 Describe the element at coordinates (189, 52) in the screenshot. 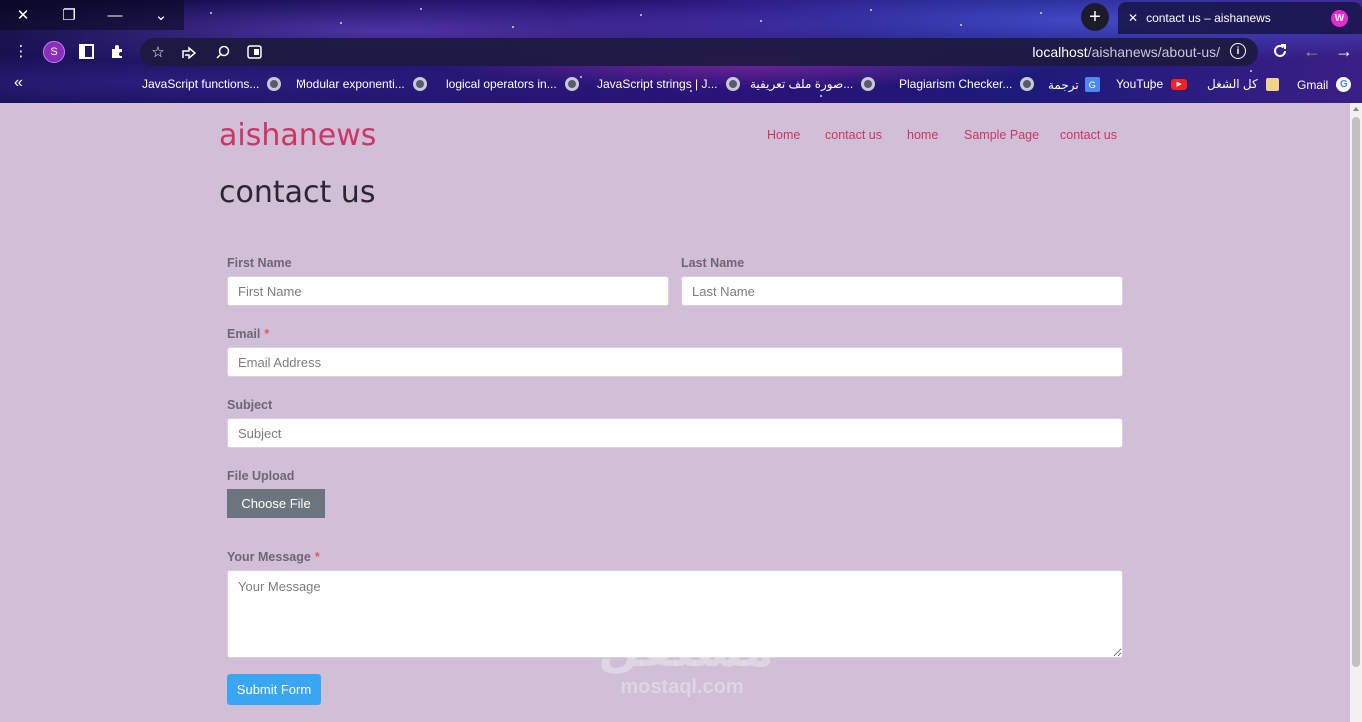

I see `share-icon` at that location.